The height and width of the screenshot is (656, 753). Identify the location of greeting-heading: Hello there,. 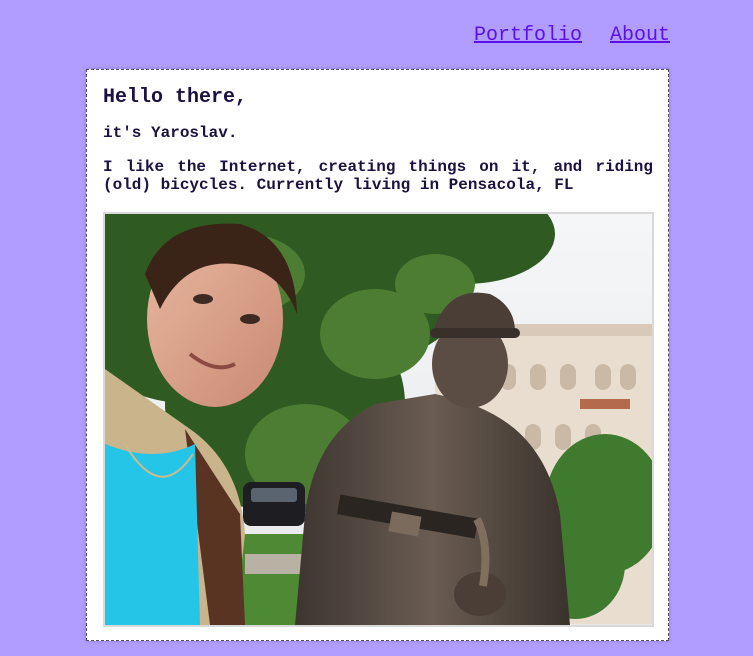
(175, 97).